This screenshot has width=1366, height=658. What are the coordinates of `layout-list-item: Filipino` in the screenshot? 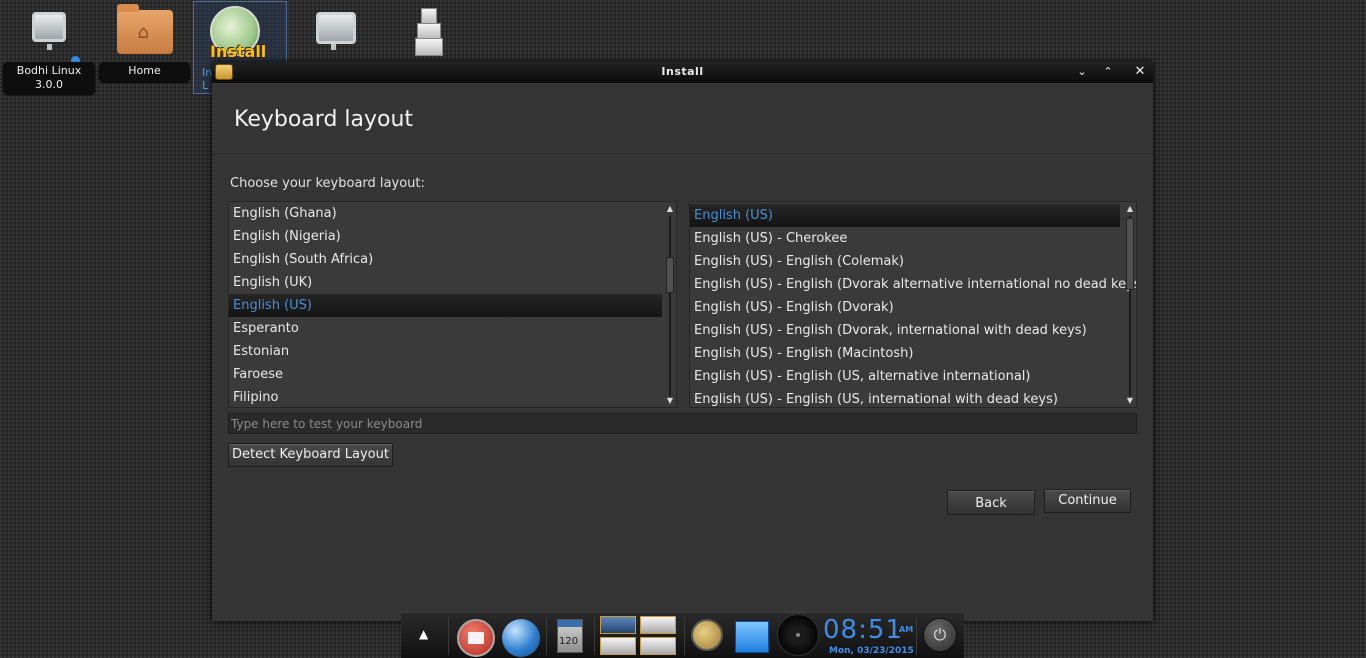 It's located at (445, 396).